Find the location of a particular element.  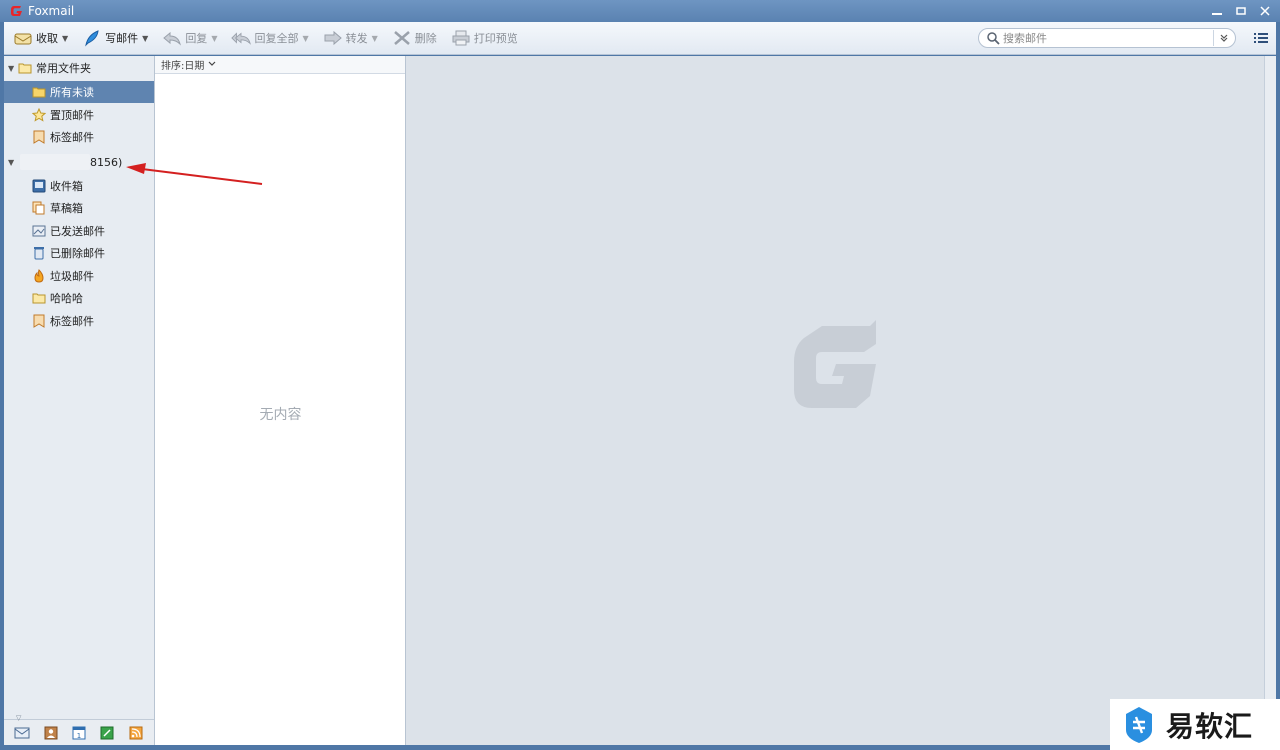

reply-label: 回复 is located at coordinates (196, 38).